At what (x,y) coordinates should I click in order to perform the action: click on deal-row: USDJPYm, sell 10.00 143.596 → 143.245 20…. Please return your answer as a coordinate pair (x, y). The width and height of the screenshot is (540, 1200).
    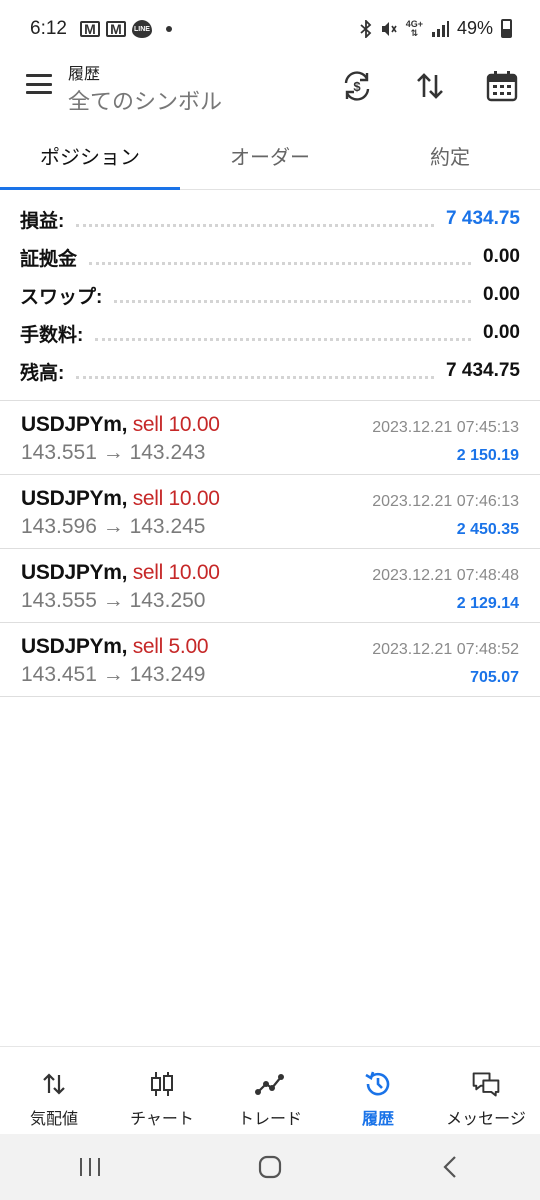
    Looking at the image, I should click on (270, 512).